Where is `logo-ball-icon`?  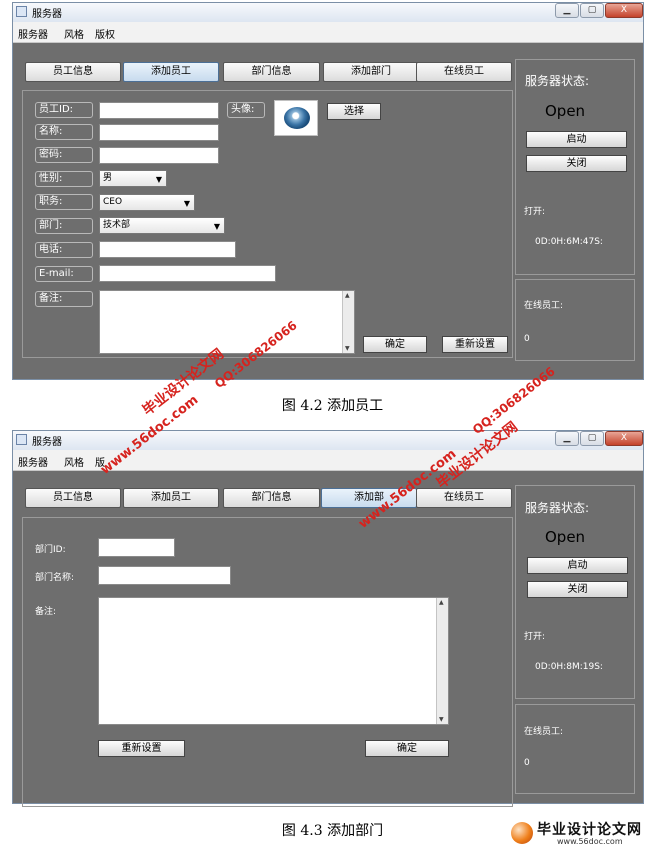 logo-ball-icon is located at coordinates (522, 833).